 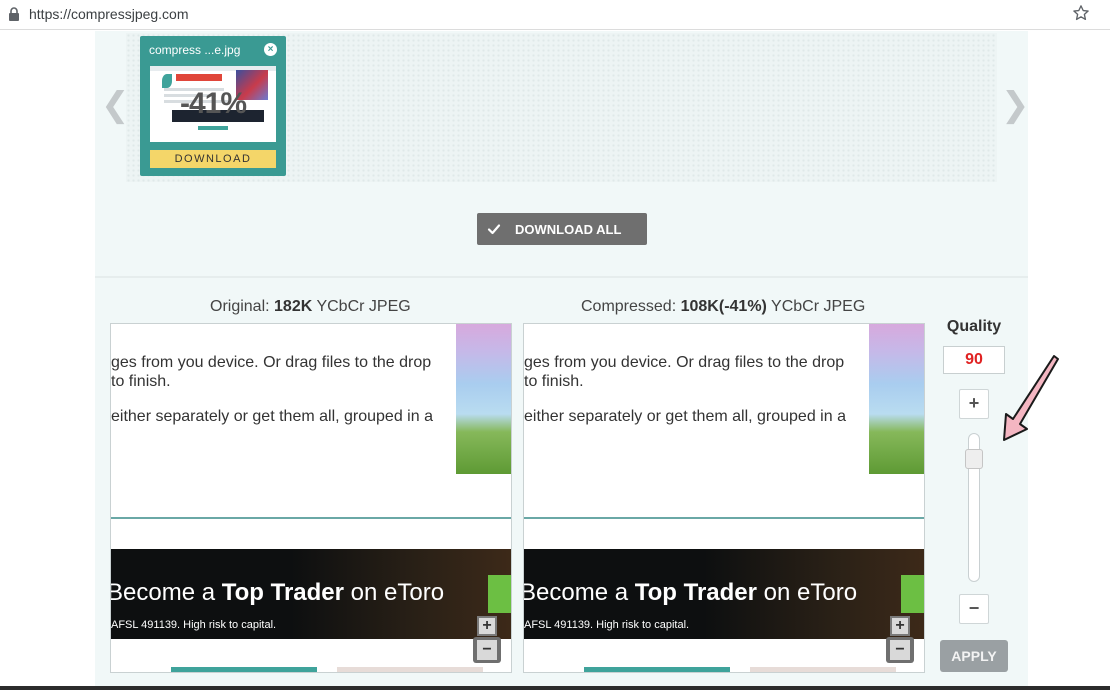 I want to click on original-caption: Original: 182K YCbCr JPEG, so click(x=310, y=307).